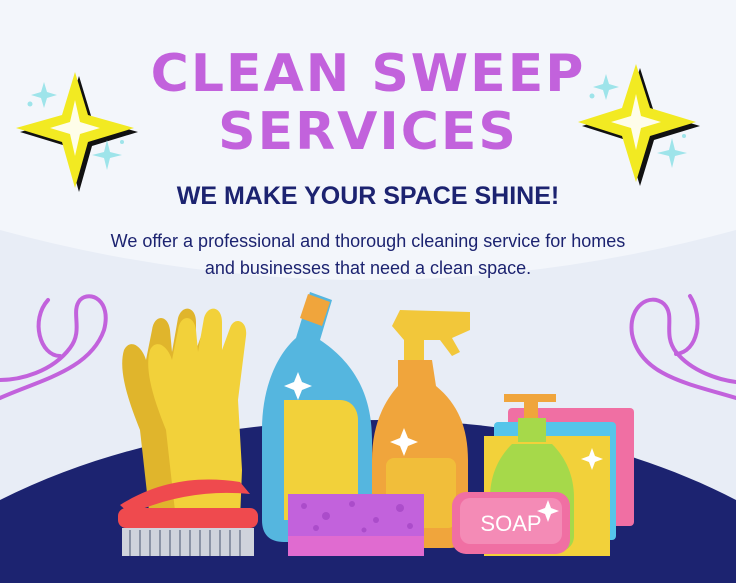 The image size is (736, 583). I want to click on title-line-1: CLEAN SWEEP, so click(368, 74).